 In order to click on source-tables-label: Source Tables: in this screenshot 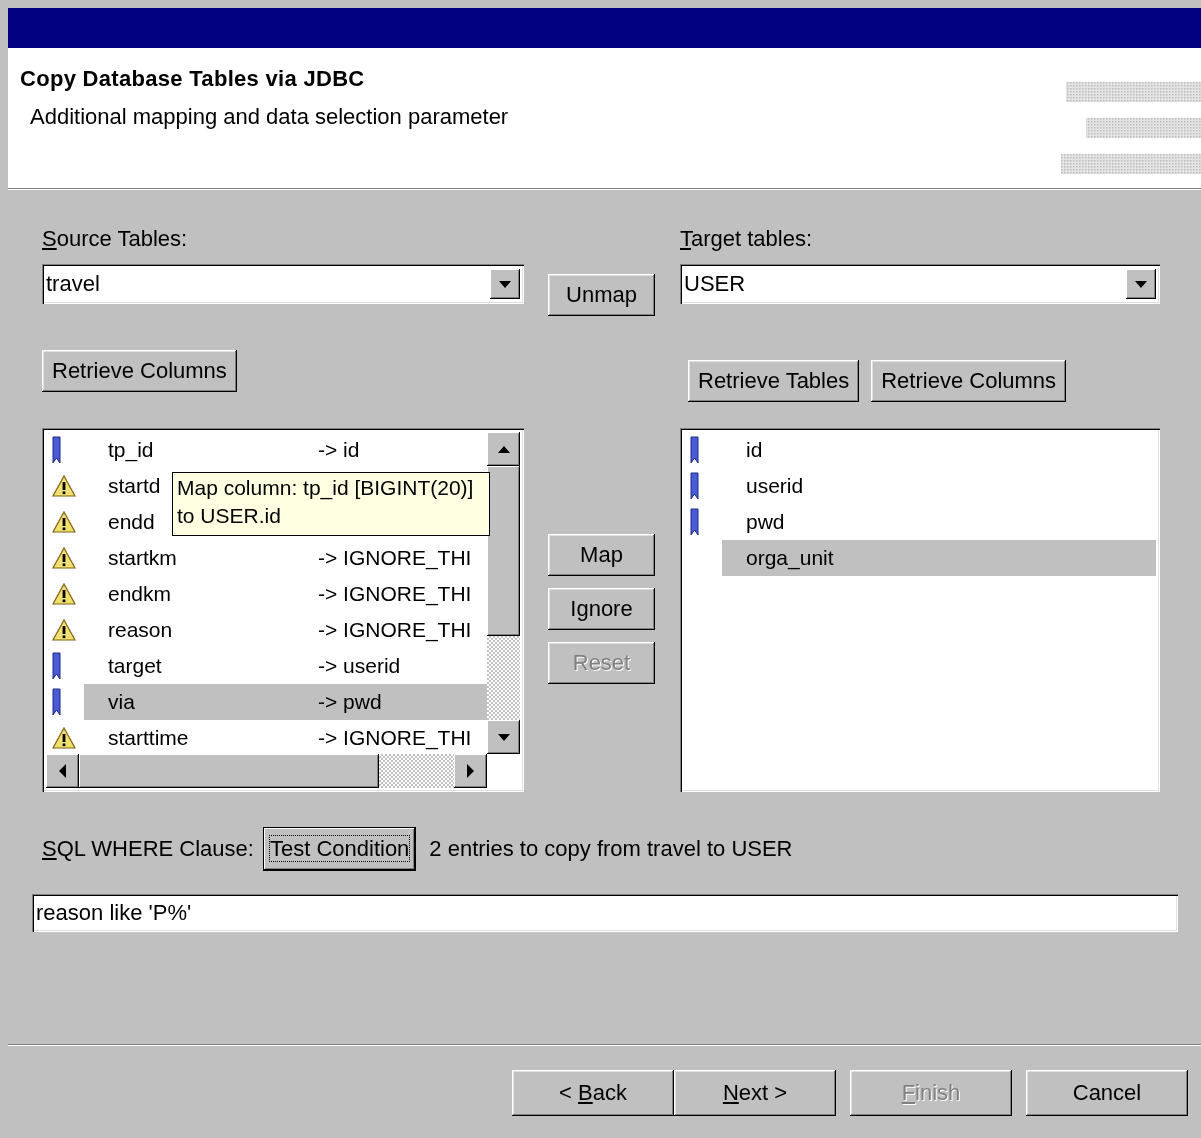, I will do `click(115, 239)`.